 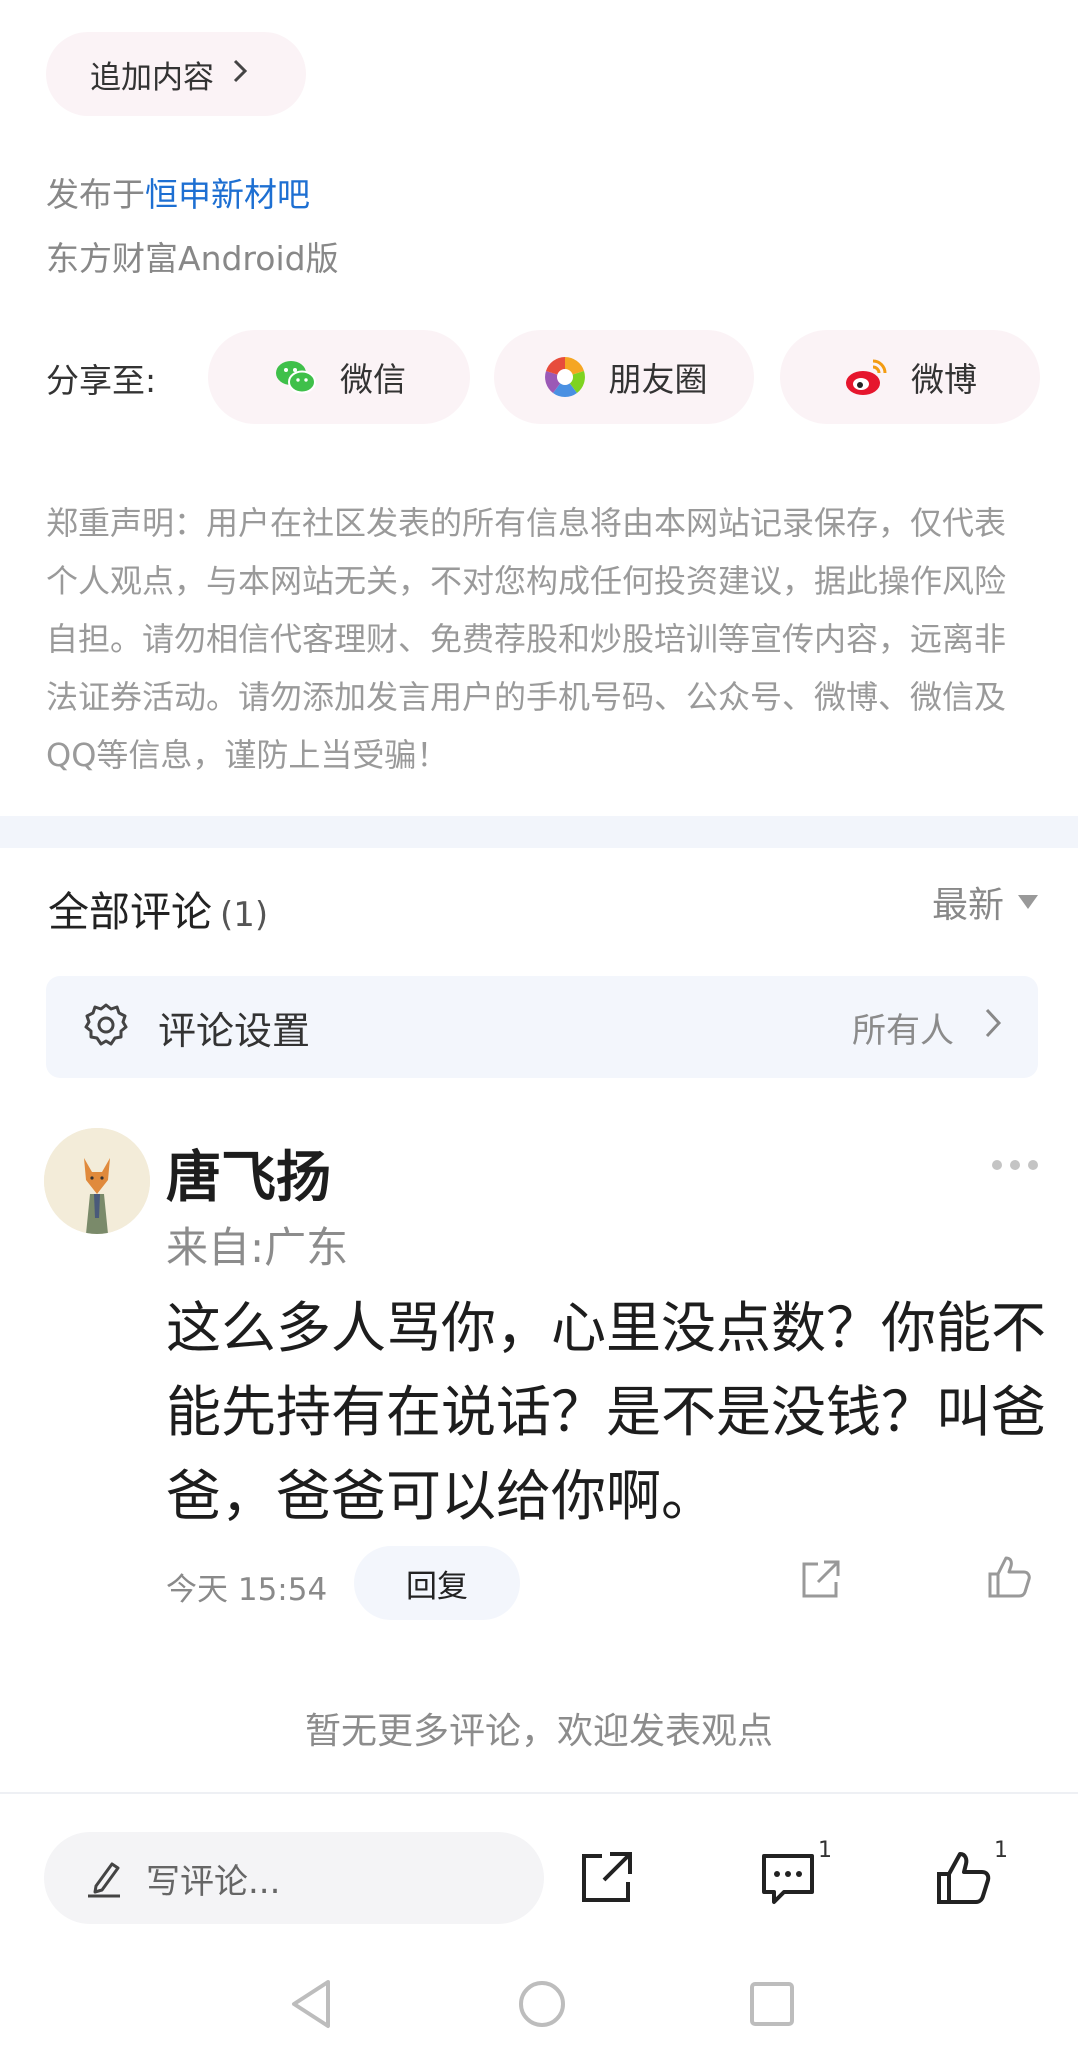 What do you see at coordinates (130, 912) in the screenshot?
I see `comments-title: 全部评论` at bounding box center [130, 912].